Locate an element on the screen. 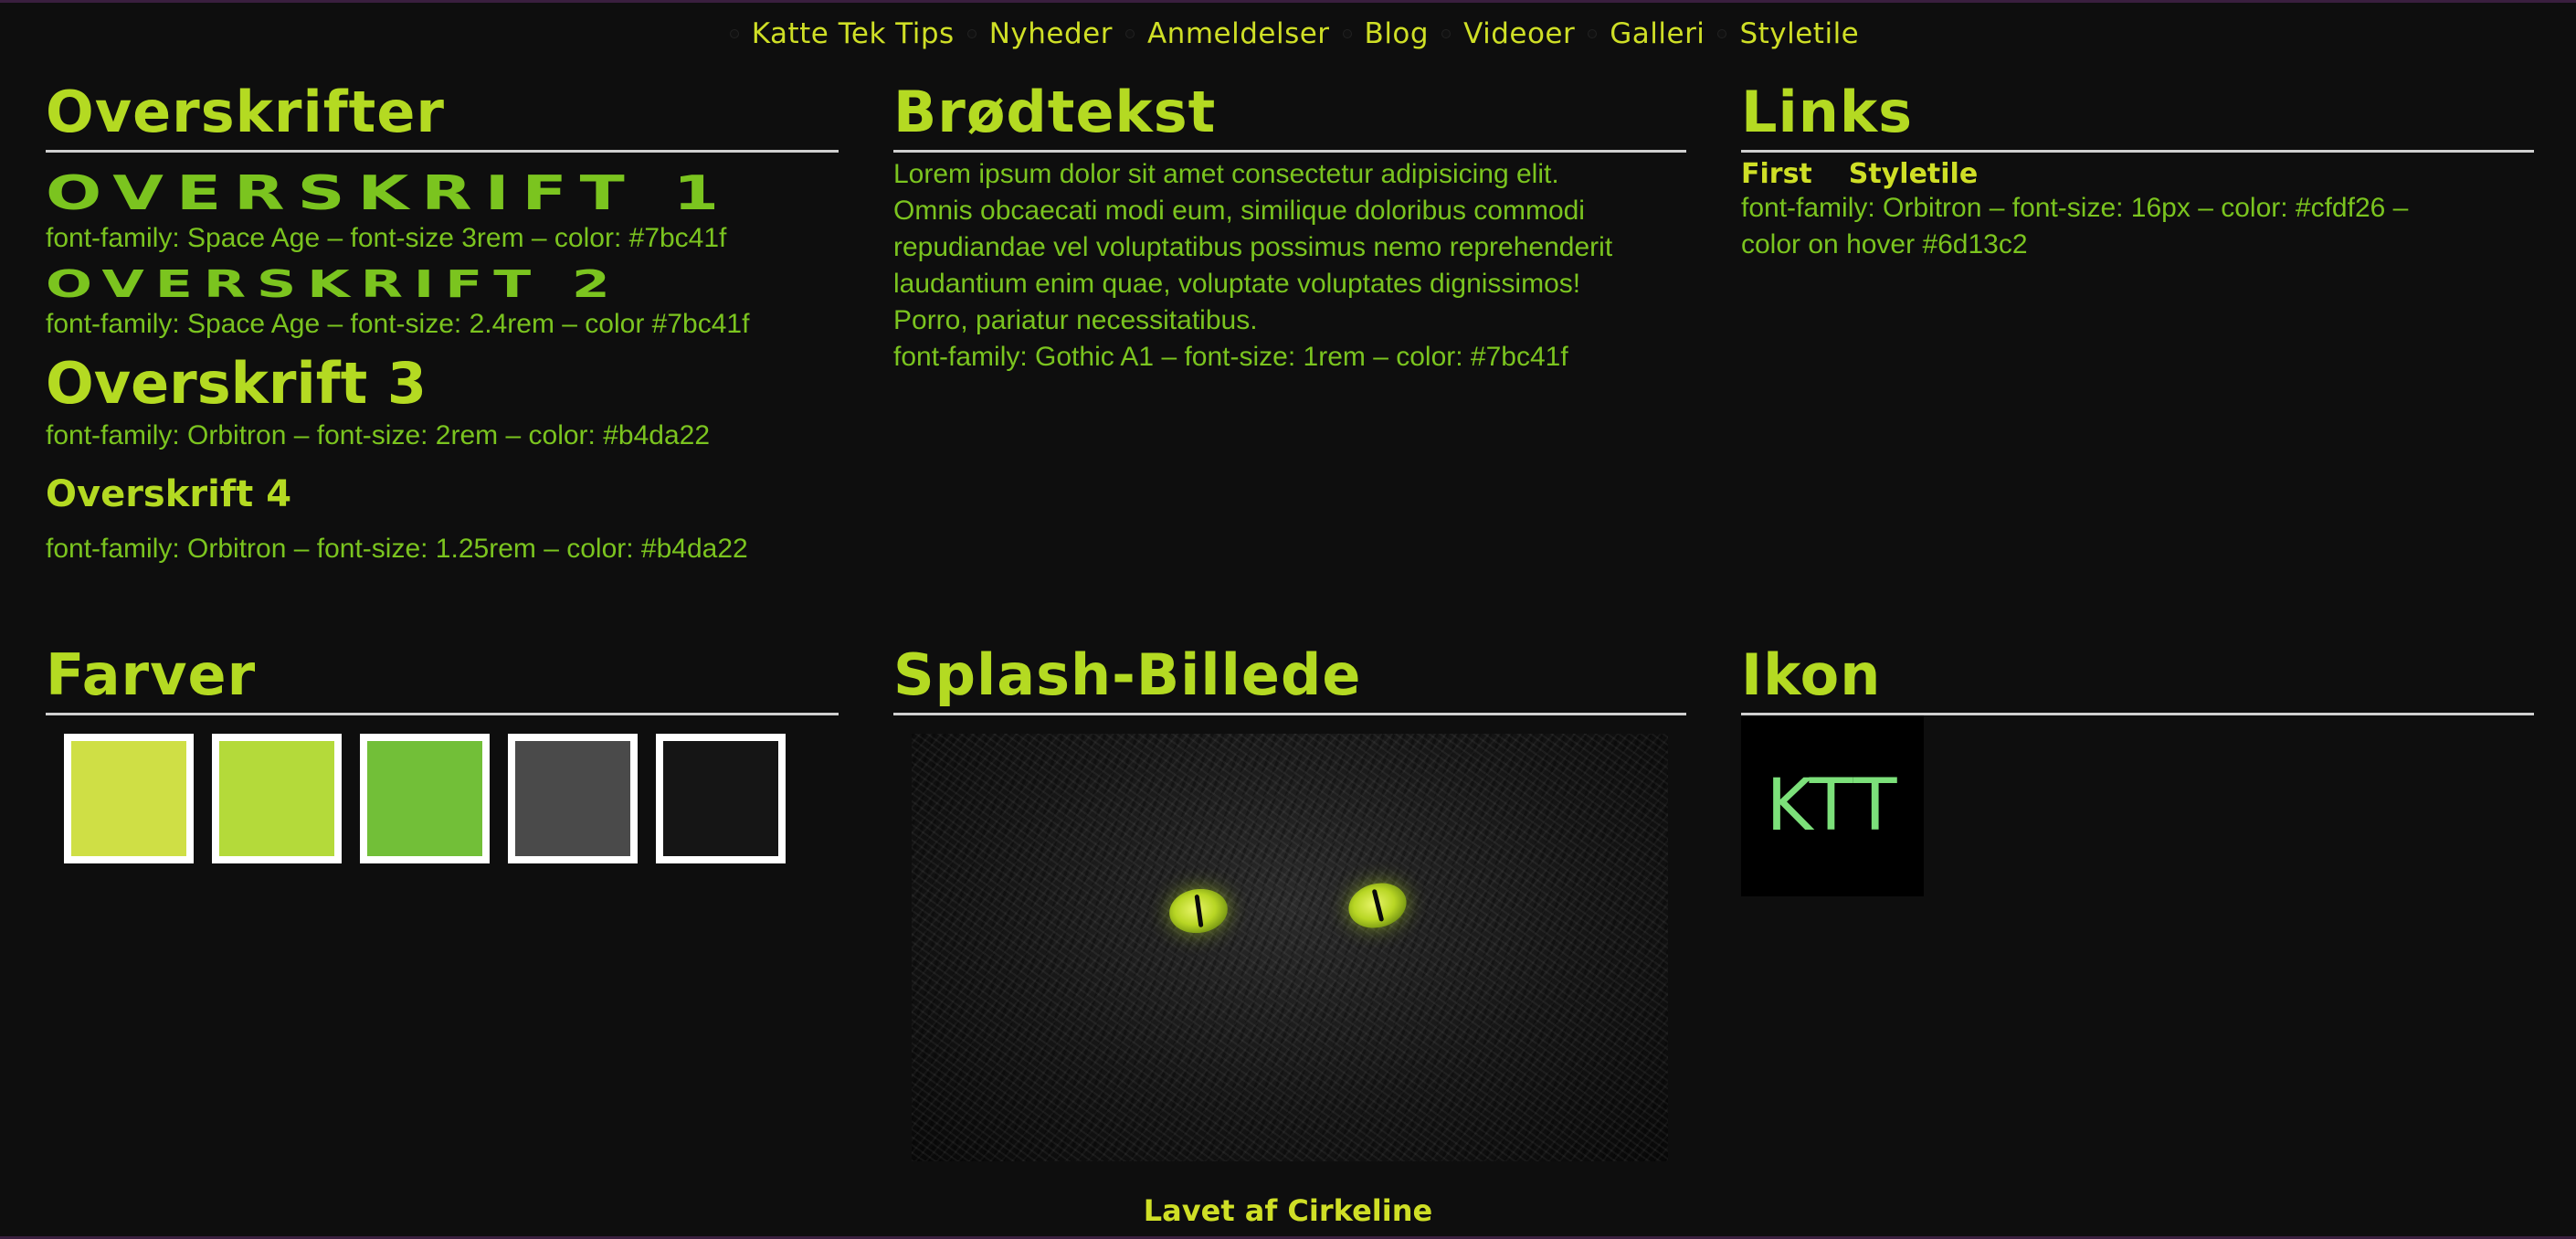 The height and width of the screenshot is (1239, 2576). footer: Lavet af Cirkeline is located at coordinates (1288, 1210).